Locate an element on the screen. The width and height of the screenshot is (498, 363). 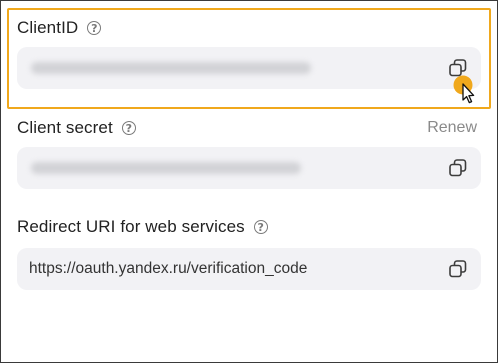
redirect-uri-label: Redirect URI for web services is located at coordinates (131, 226).